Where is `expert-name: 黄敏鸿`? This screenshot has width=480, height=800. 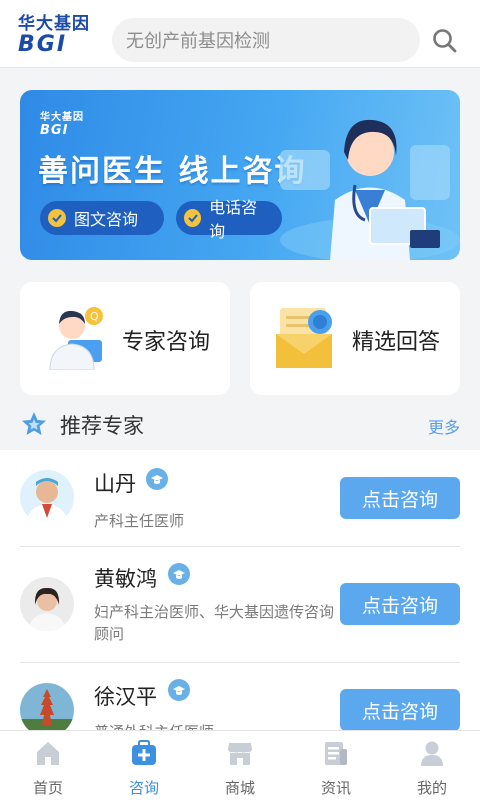 expert-name: 黄敏鸿 is located at coordinates (125, 579).